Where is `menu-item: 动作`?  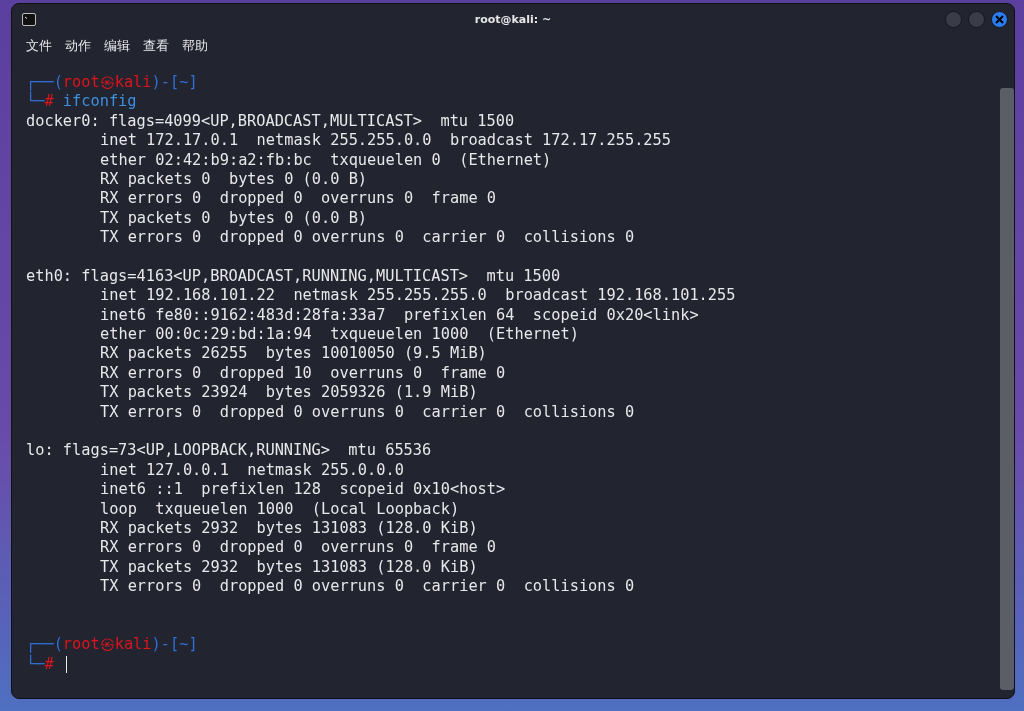
menu-item: 动作 is located at coordinates (78, 46).